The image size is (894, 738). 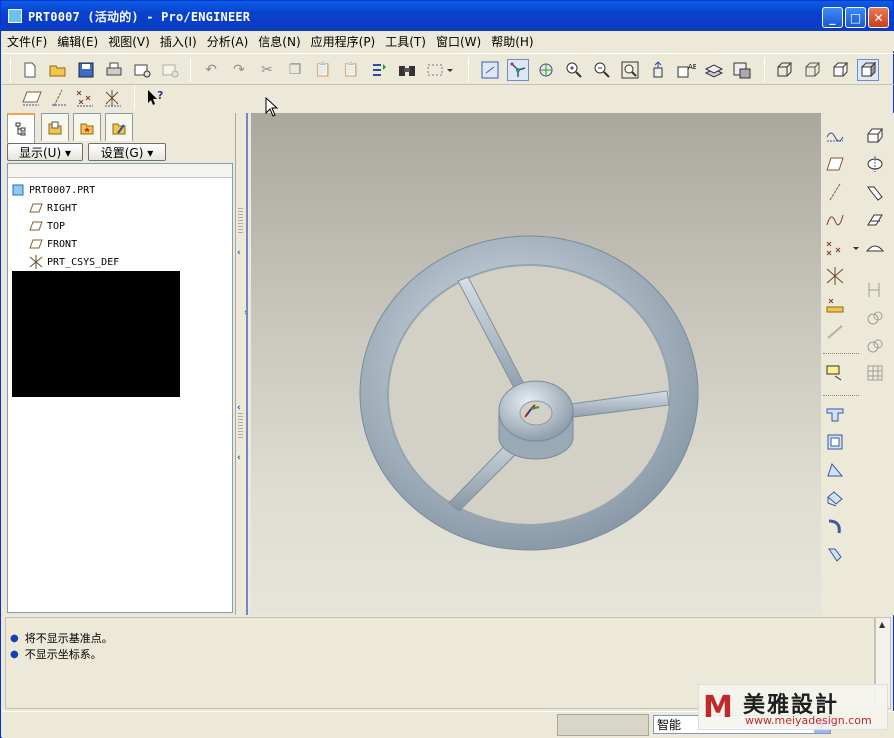 What do you see at coordinates (875, 318) in the screenshot?
I see `round-tool-icon` at bounding box center [875, 318].